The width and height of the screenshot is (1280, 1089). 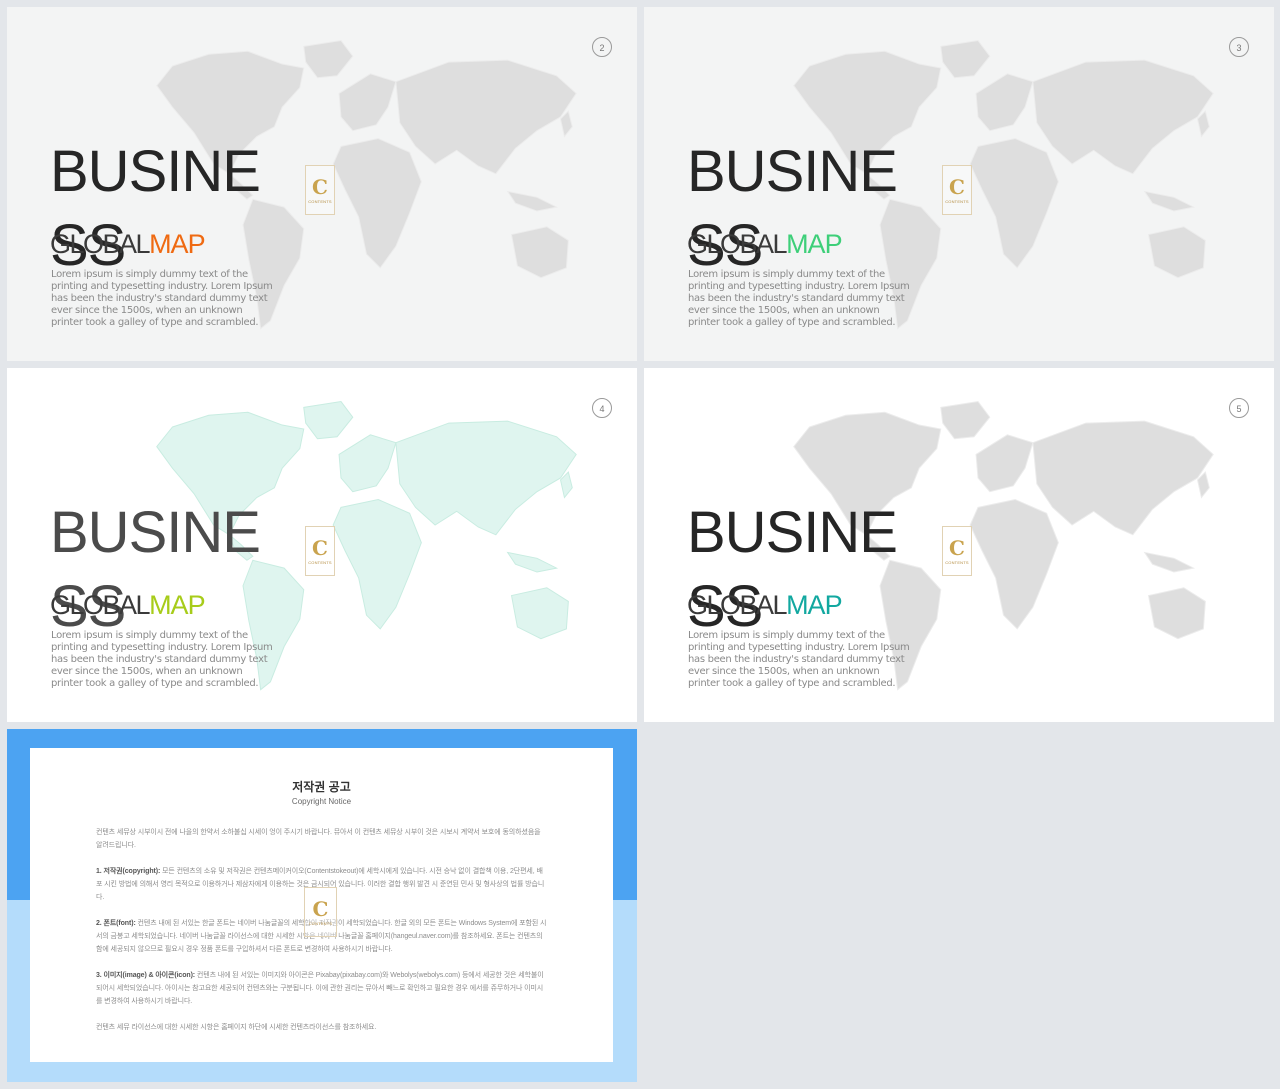 I want to click on notice-subtitle: Copyright Notice, so click(x=321, y=801).